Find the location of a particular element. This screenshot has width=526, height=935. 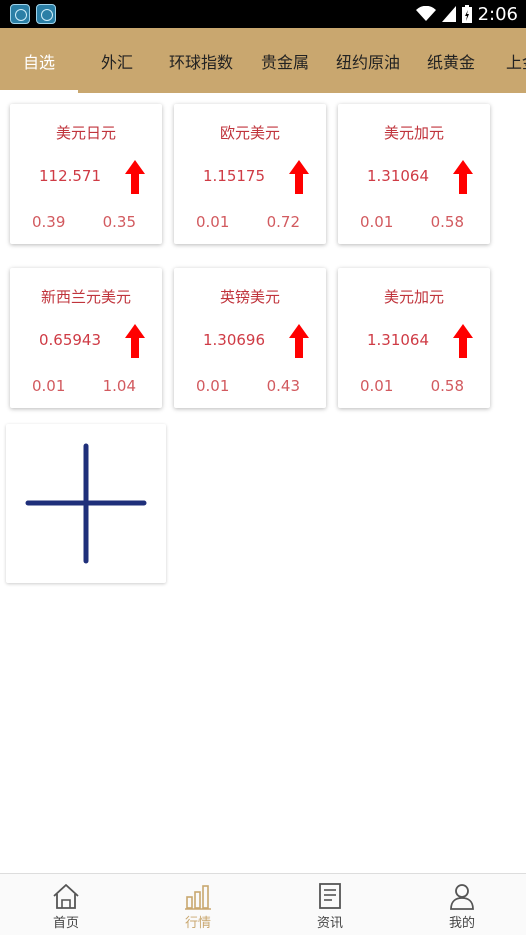

tab-label: 外汇 is located at coordinates (116, 62).